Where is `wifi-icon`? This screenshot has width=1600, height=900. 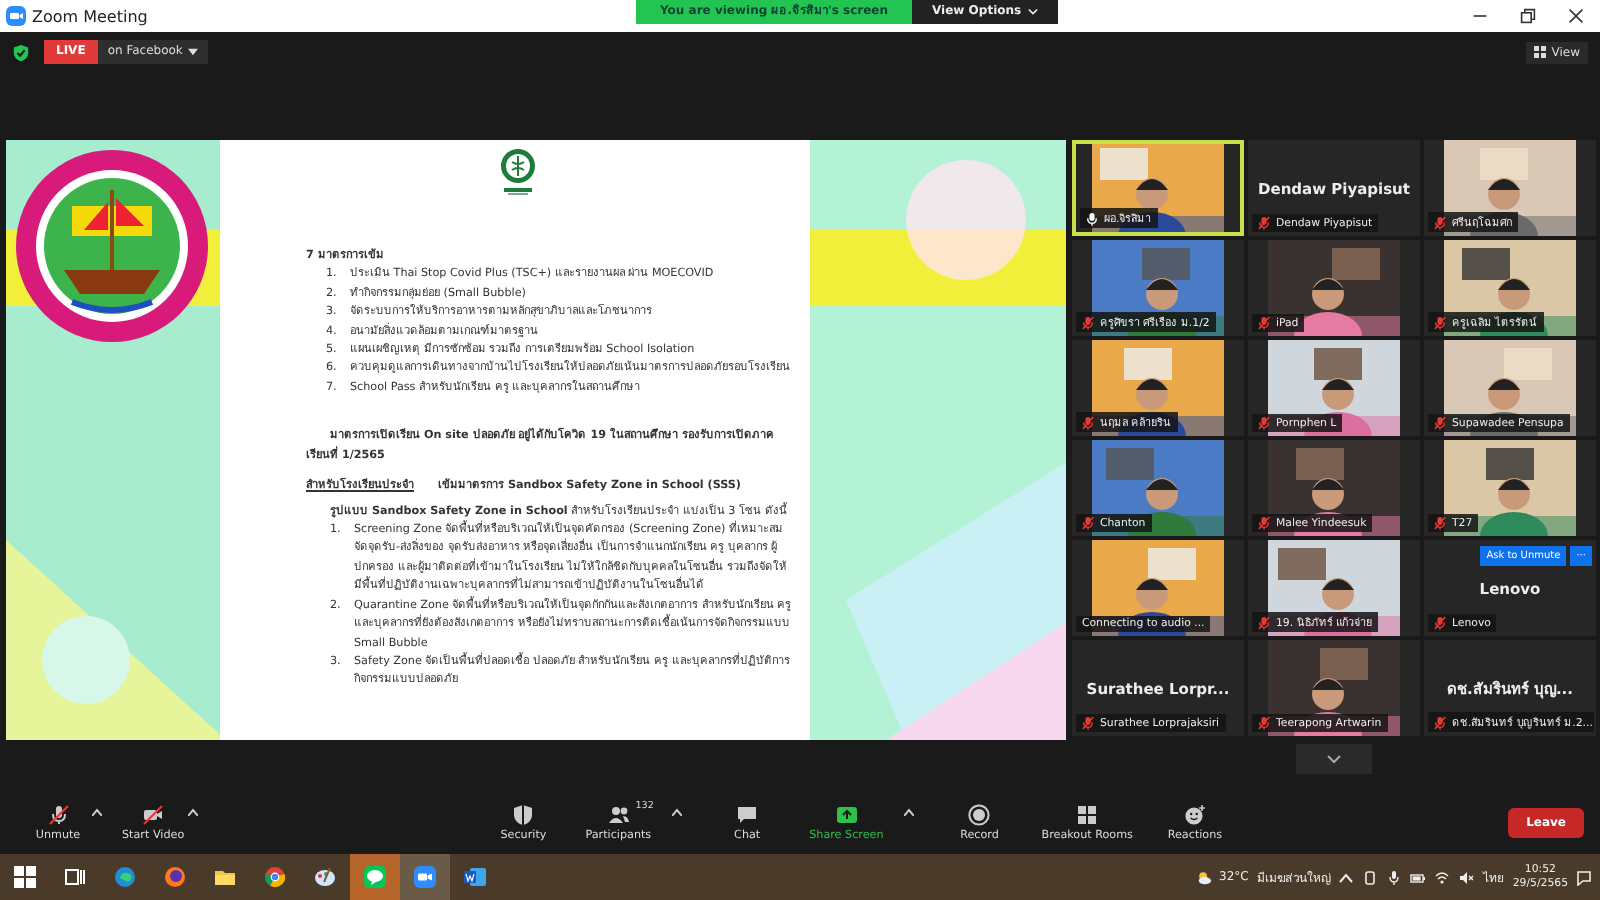 wifi-icon is located at coordinates (1442, 877).